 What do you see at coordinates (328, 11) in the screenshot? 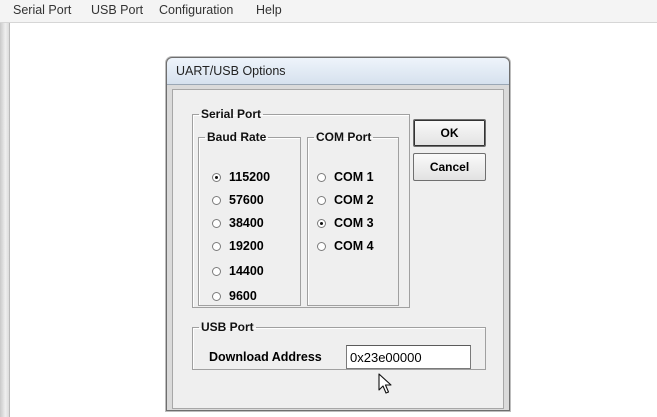
I see `menu-bar: Serial Port USB Port Configuration Help` at bounding box center [328, 11].